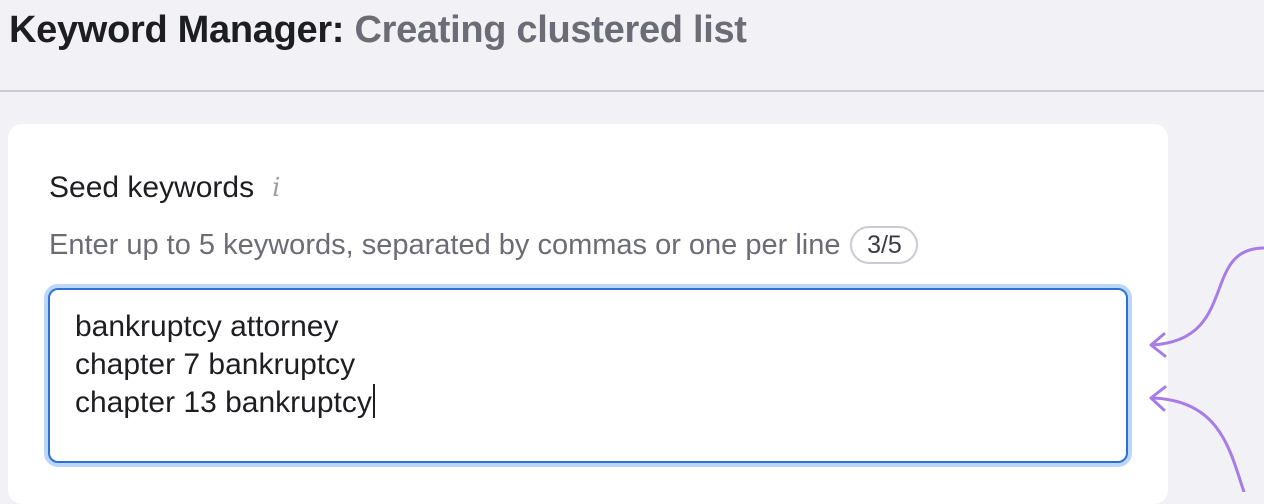  I want to click on keyword-count-badge: 3/5, so click(884, 245).